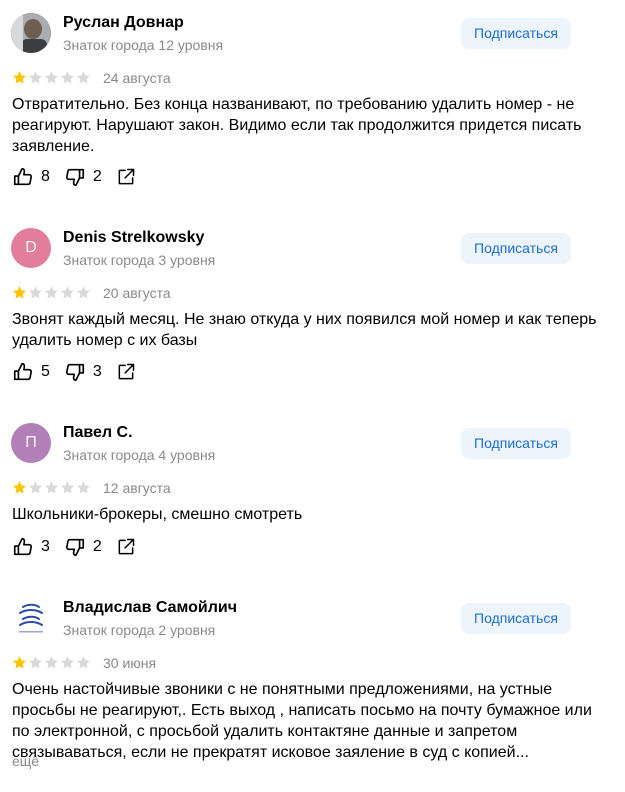 The width and height of the screenshot is (625, 792). Describe the element at coordinates (123, 23) in the screenshot. I see `reviewer-name: Руслан Довнар` at that location.